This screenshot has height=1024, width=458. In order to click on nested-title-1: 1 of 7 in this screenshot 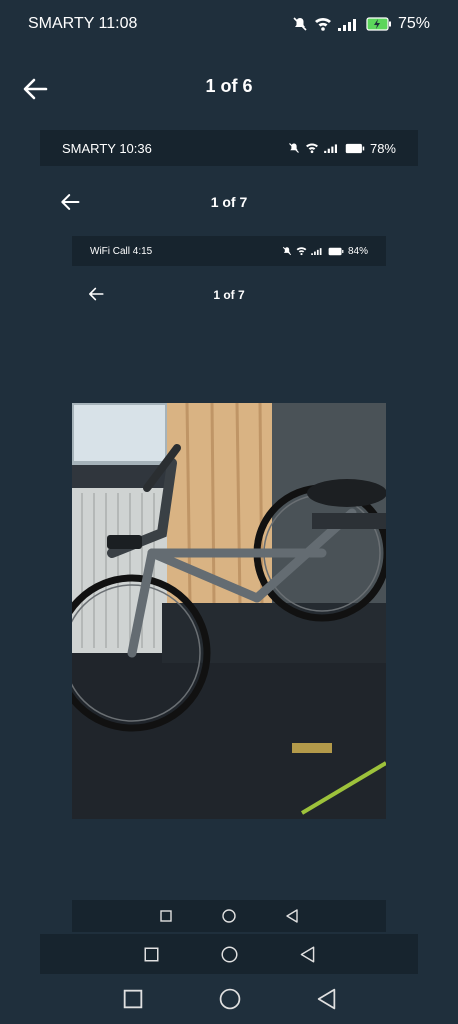, I will do `click(229, 202)`.